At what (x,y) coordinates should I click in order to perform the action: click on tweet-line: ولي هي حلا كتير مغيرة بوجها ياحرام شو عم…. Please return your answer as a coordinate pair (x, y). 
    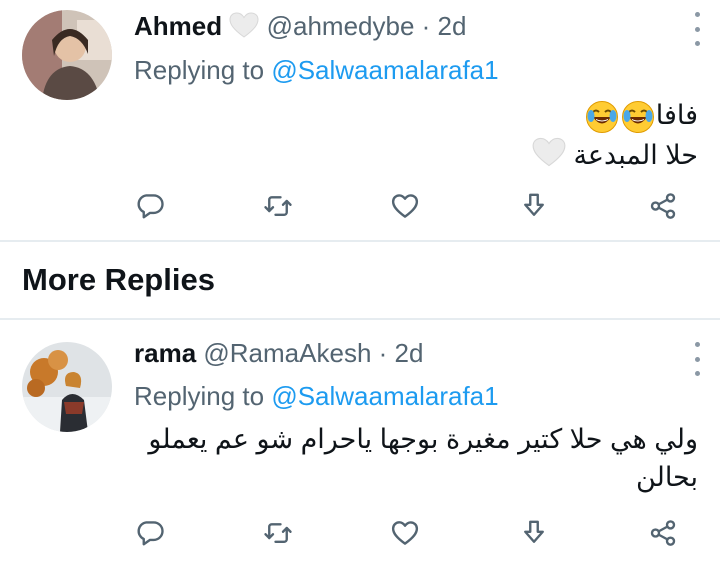
    Looking at the image, I should click on (423, 439).